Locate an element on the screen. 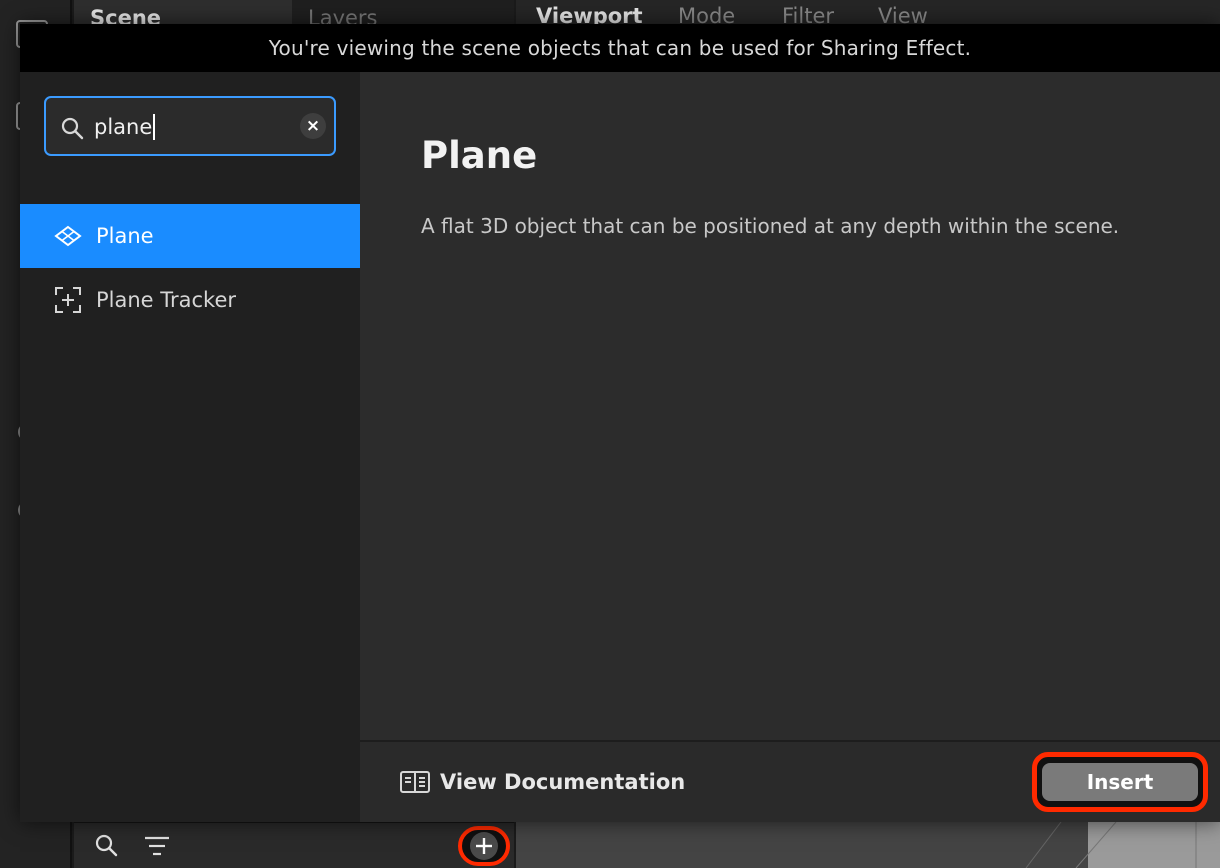  insert-button-highlight: Insert is located at coordinates (1120, 782).